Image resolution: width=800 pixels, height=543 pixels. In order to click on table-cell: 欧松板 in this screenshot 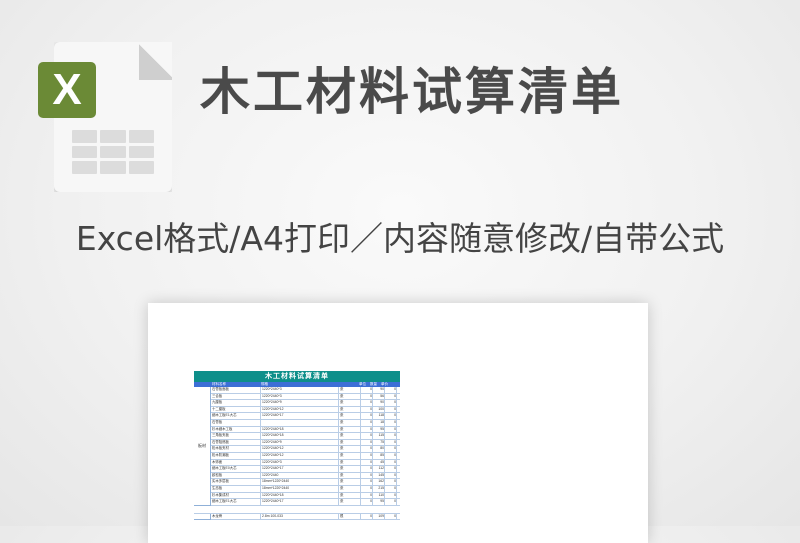, I will do `click(236, 475)`.